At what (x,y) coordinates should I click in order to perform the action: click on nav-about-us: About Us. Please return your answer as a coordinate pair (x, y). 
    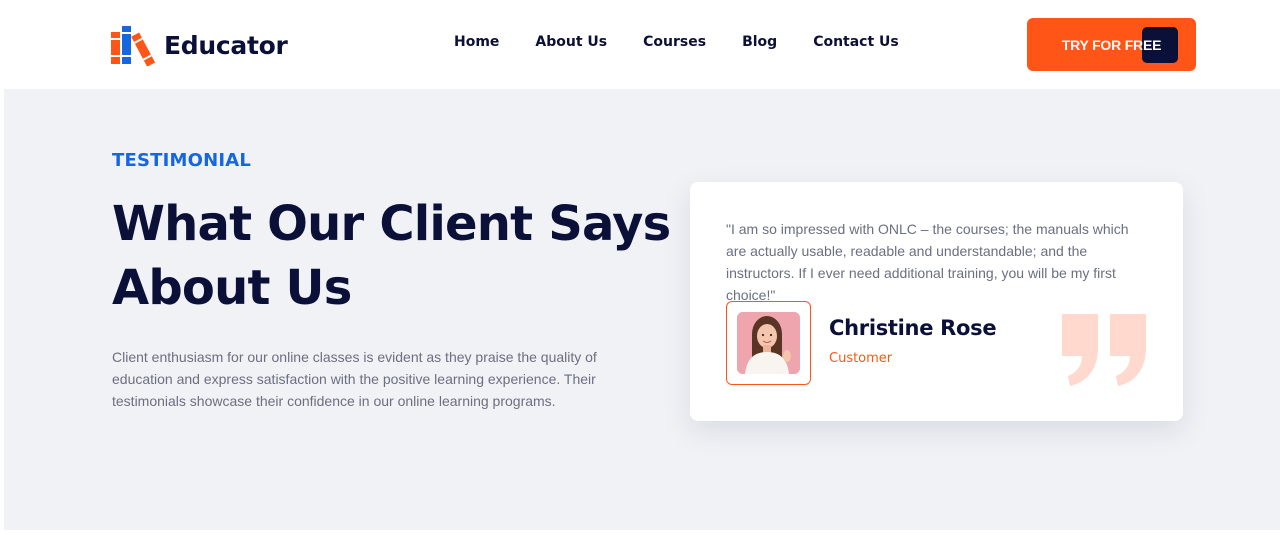
    Looking at the image, I should click on (571, 42).